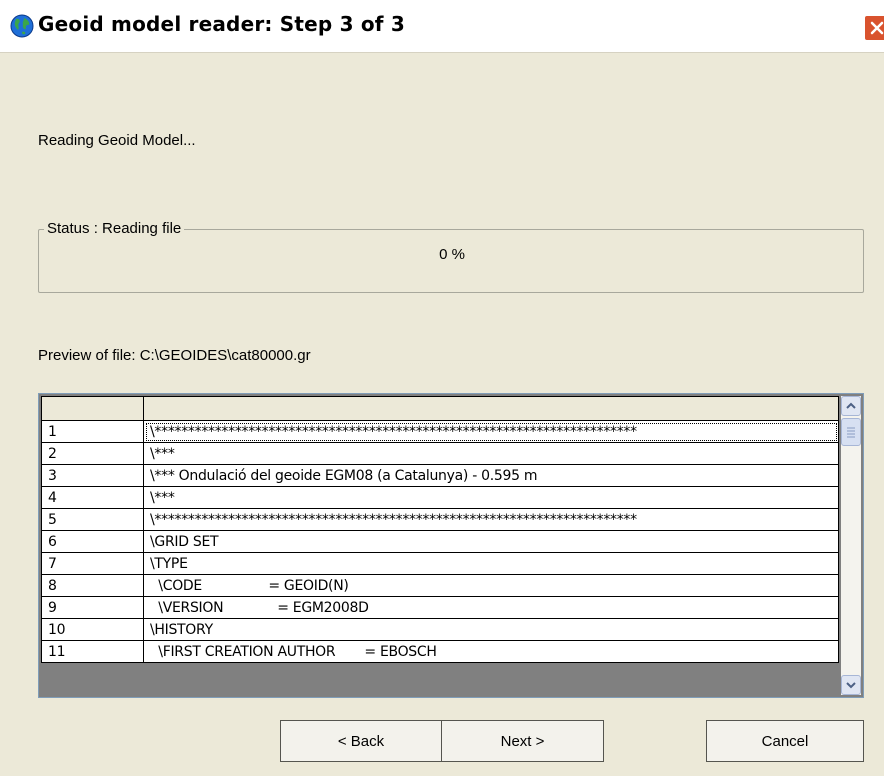 The width and height of the screenshot is (884, 776). Describe the element at coordinates (174, 355) in the screenshot. I see `preview-label: Preview of file: C:\GEOIDES\cat80000.gr` at that location.